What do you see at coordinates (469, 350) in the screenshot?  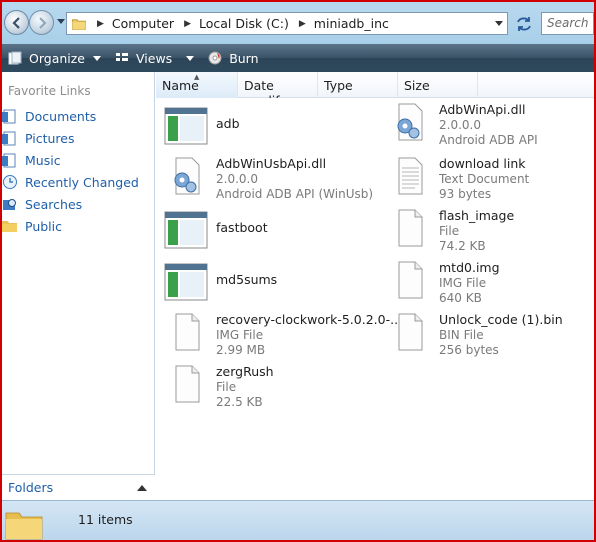 I see `file-size: 256 bytes` at bounding box center [469, 350].